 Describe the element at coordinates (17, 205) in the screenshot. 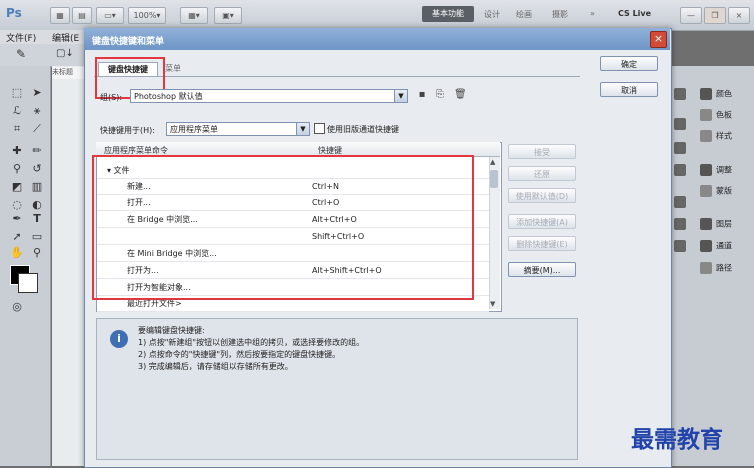

I see `blur-tool-icon: ◌` at that location.